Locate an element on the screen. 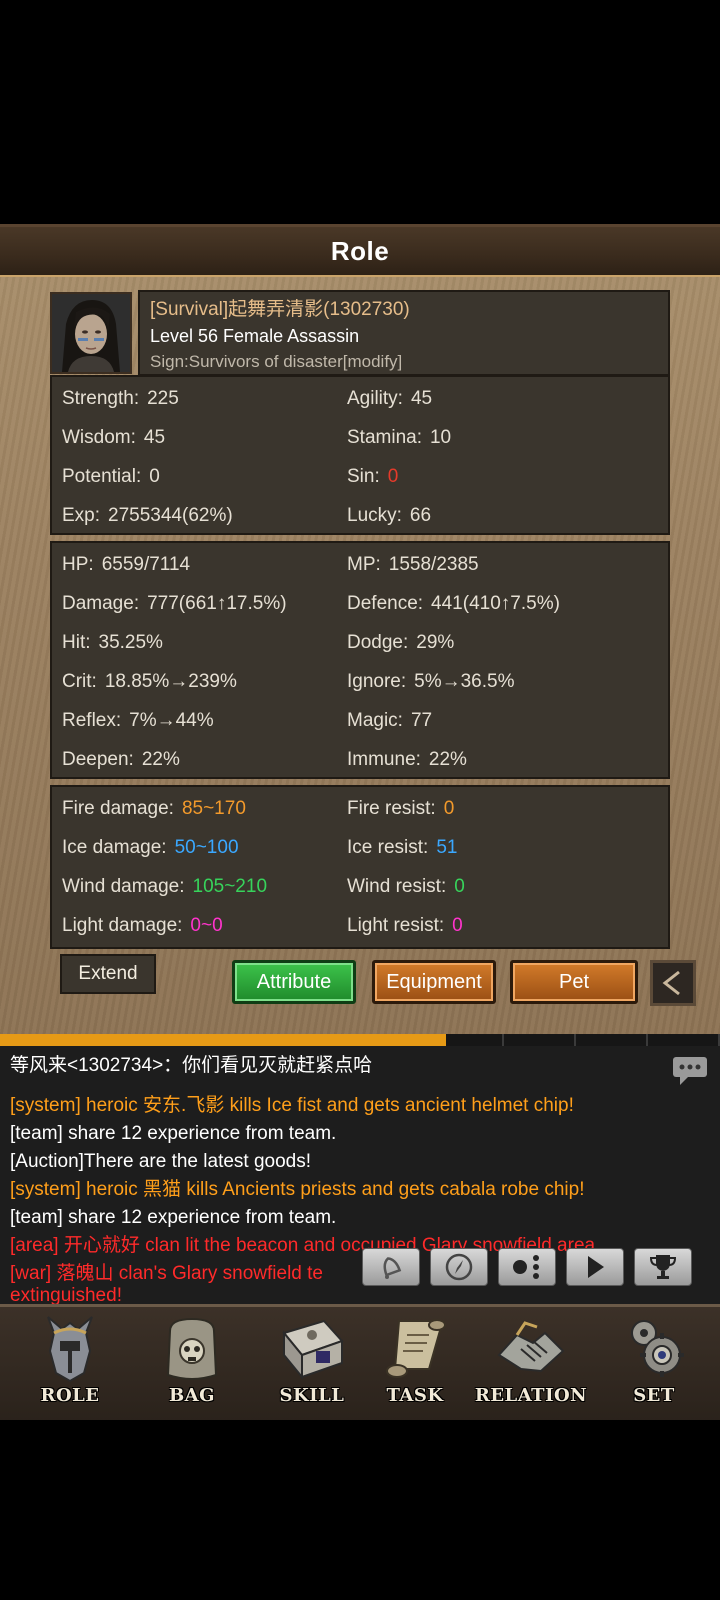 Image resolution: width=720 pixels, height=1600 pixels. dodge-value: 29% is located at coordinates (435, 642).